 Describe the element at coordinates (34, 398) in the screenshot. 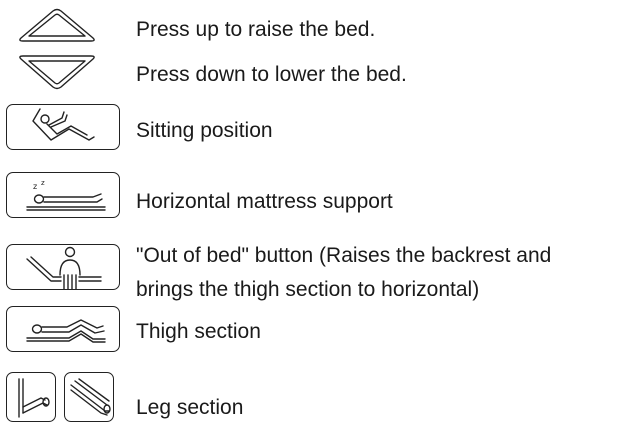

I see `leg-up-icon` at that location.